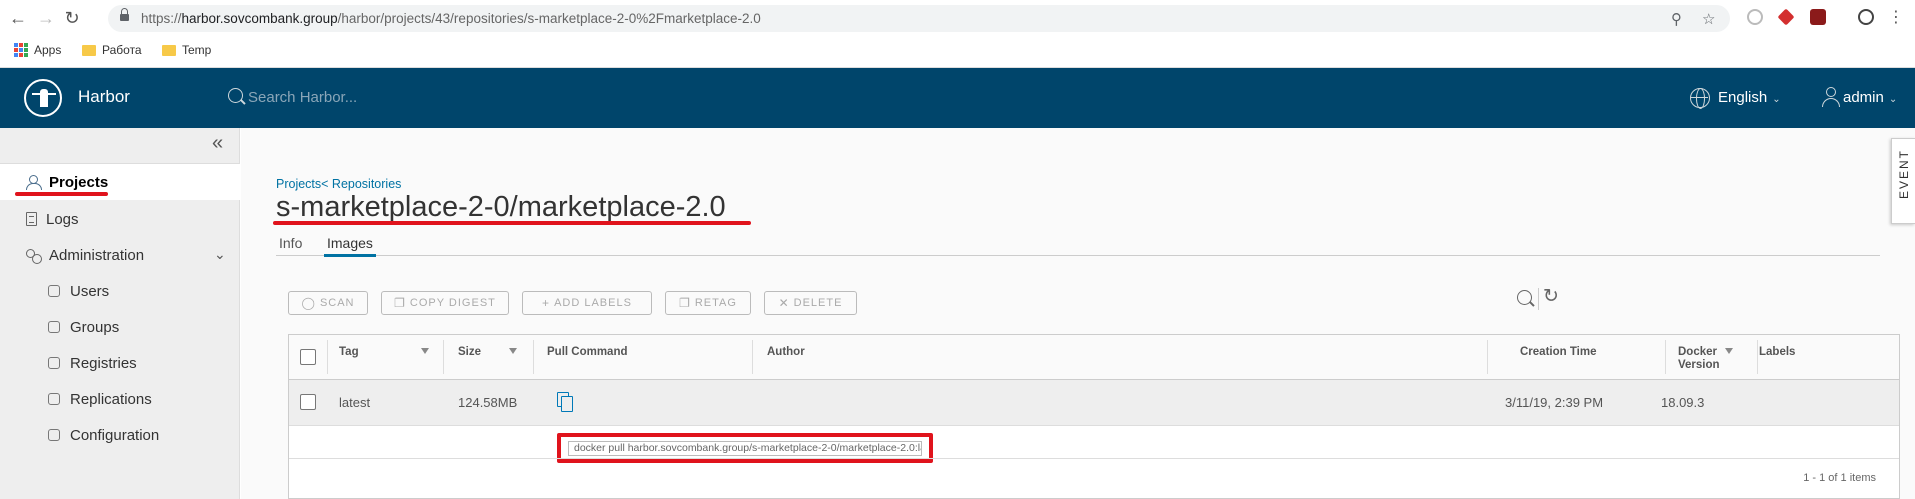  What do you see at coordinates (1676, 19) in the screenshot?
I see `key-icon: ⚲` at bounding box center [1676, 19].